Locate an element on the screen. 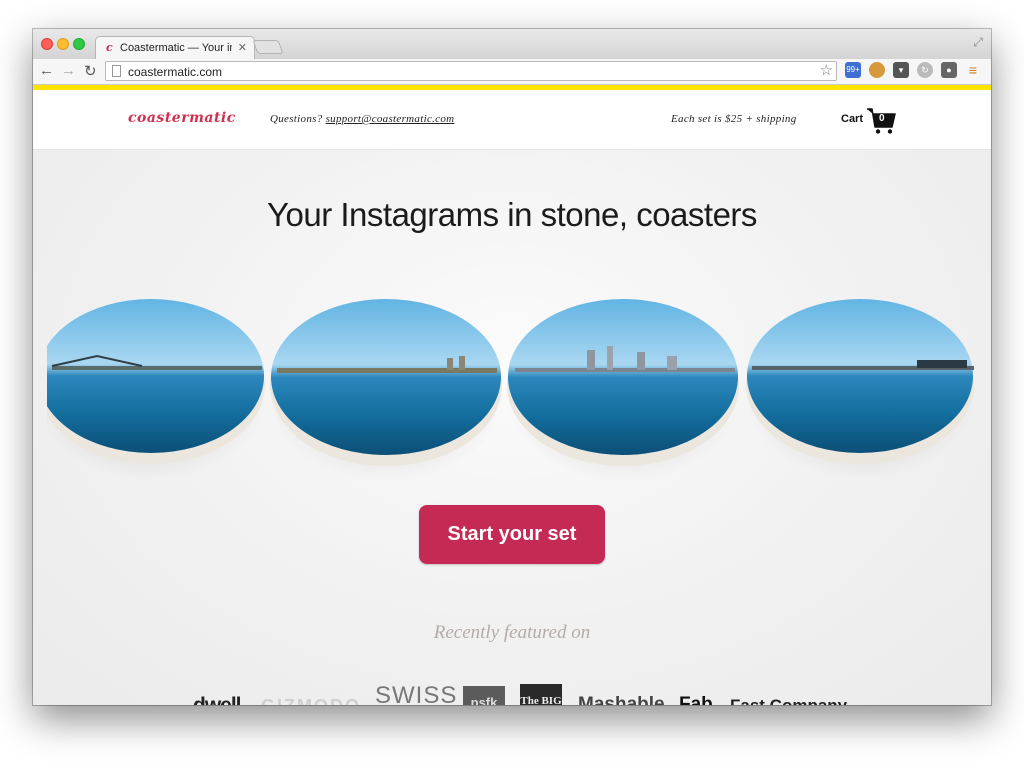 The image size is (1024, 768). browser-toolbar: ← → ↻ coastermatic.com ☆ 99+ ▾ ↻ ● ≡ is located at coordinates (512, 72).